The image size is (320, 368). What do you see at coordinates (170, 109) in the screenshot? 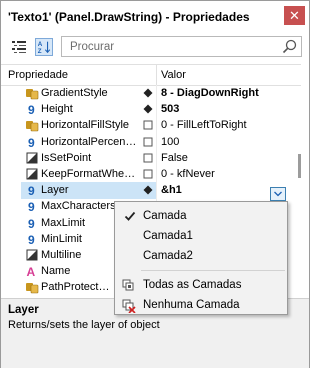
I see `property-value: 503` at bounding box center [170, 109].